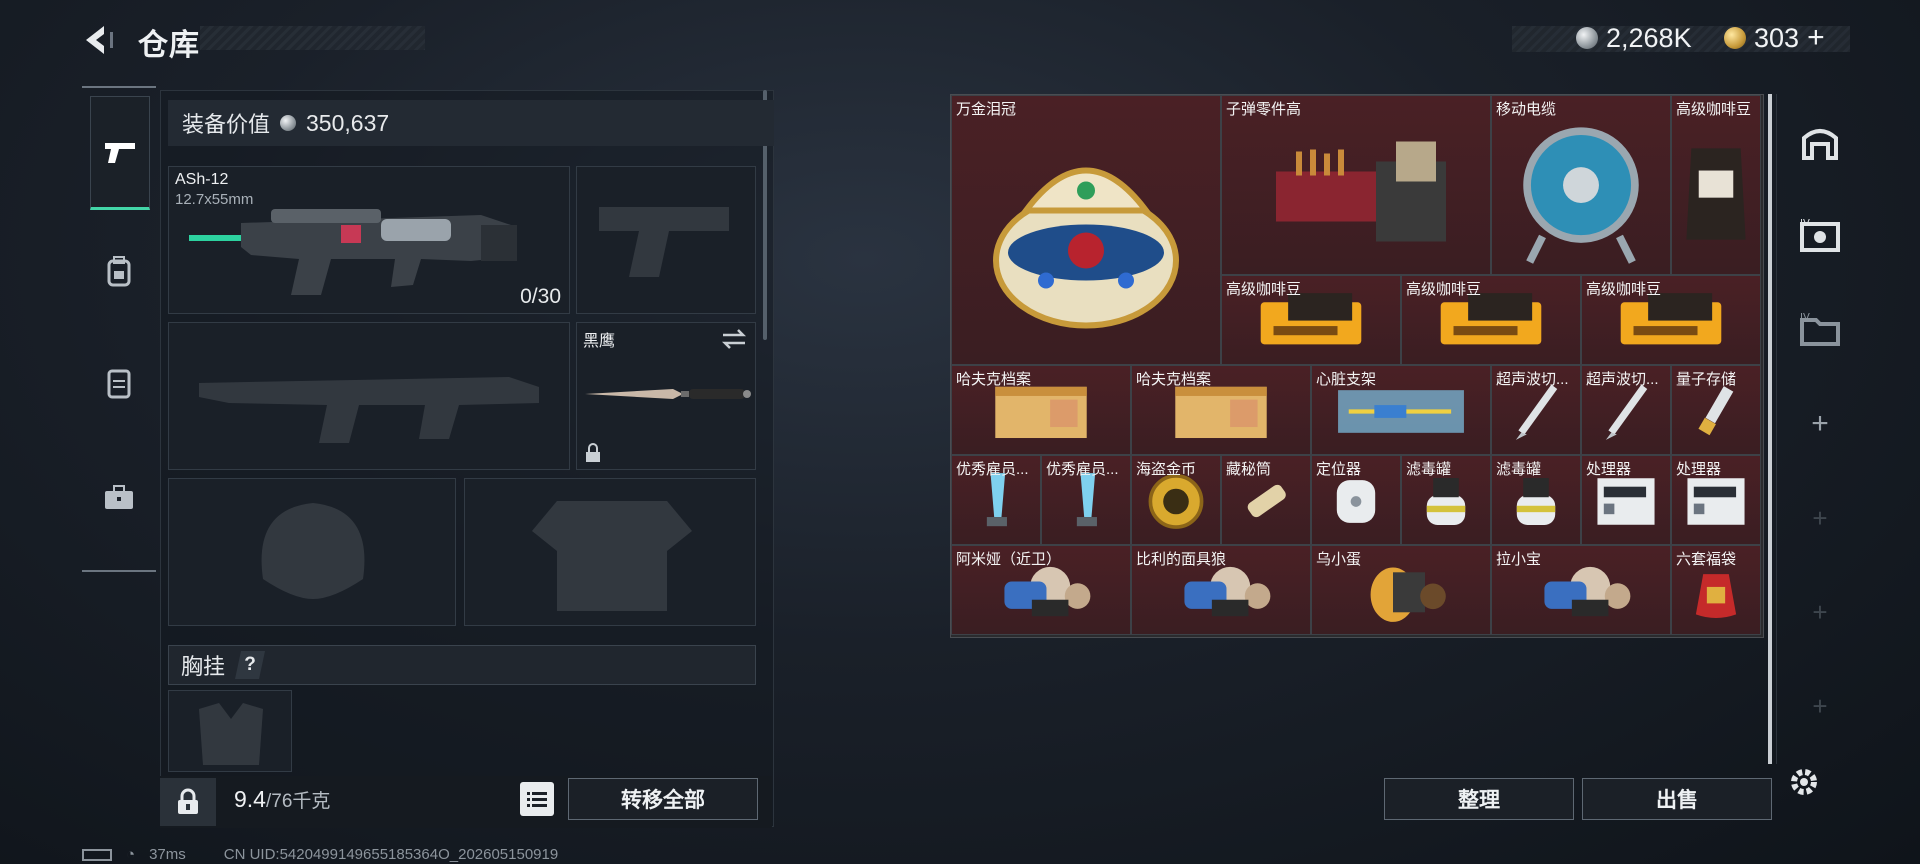 The width and height of the screenshot is (1920, 864). Describe the element at coordinates (1716, 414) in the screenshot. I see `usb-image` at that location.